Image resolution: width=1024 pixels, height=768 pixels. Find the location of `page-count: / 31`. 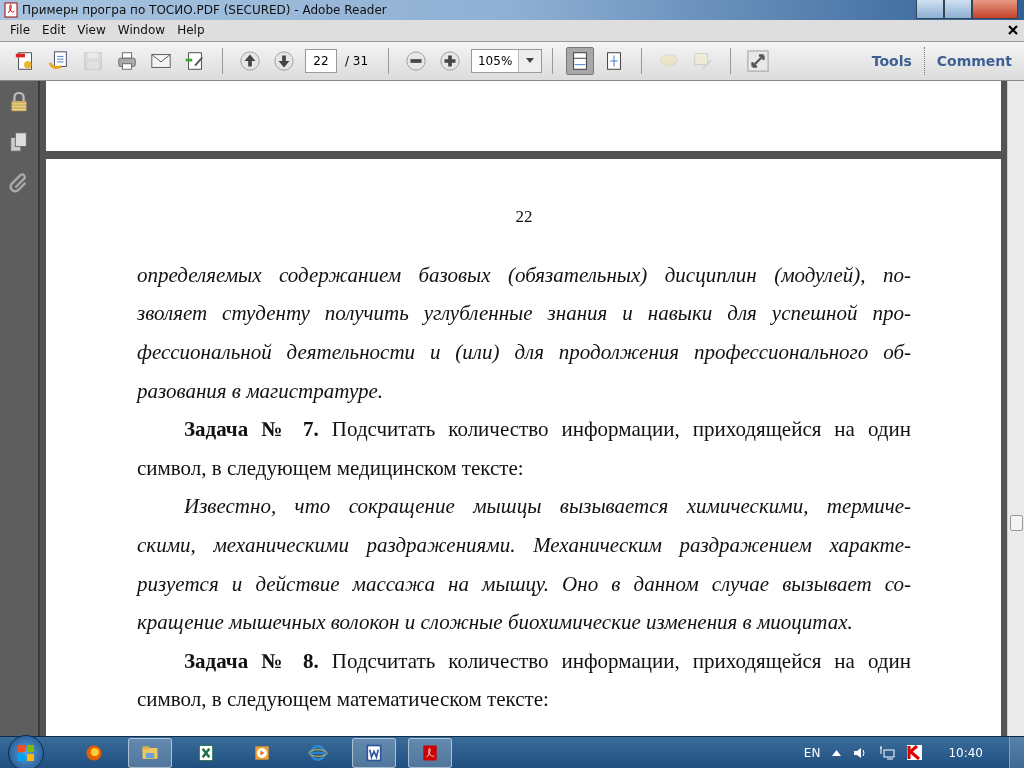

page-count: / 31 is located at coordinates (357, 60).